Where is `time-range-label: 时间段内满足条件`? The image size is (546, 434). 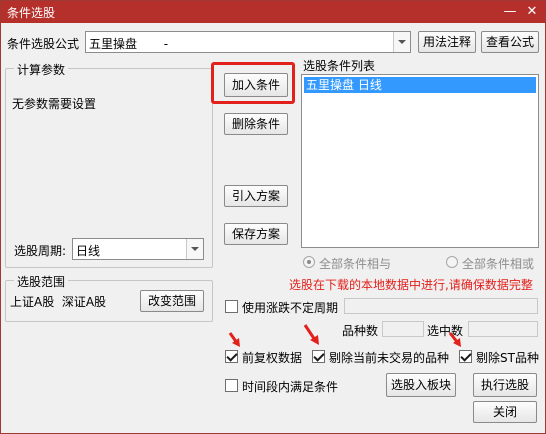 time-range-label: 时间段内满足条件 is located at coordinates (290, 387).